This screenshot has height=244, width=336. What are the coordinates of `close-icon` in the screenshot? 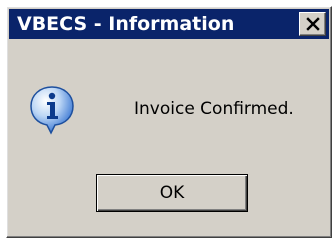 It's located at (313, 24).